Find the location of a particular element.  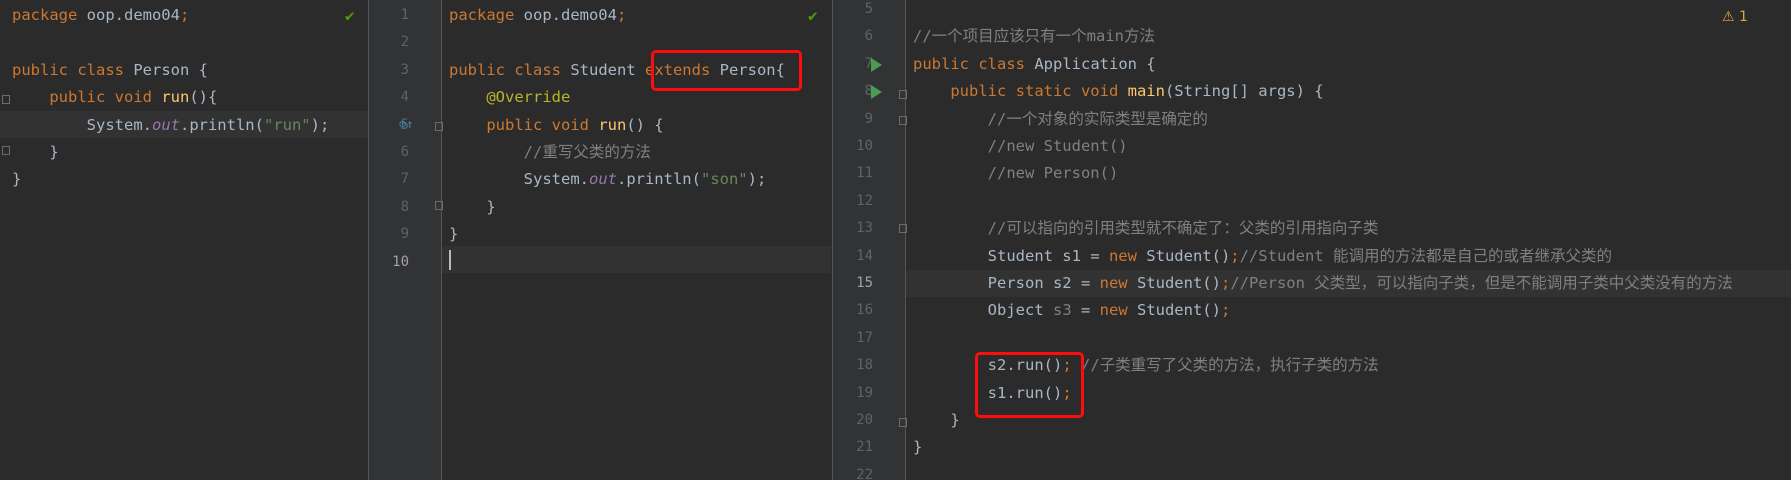

code-token: s3 is located at coordinates (1062, 310).